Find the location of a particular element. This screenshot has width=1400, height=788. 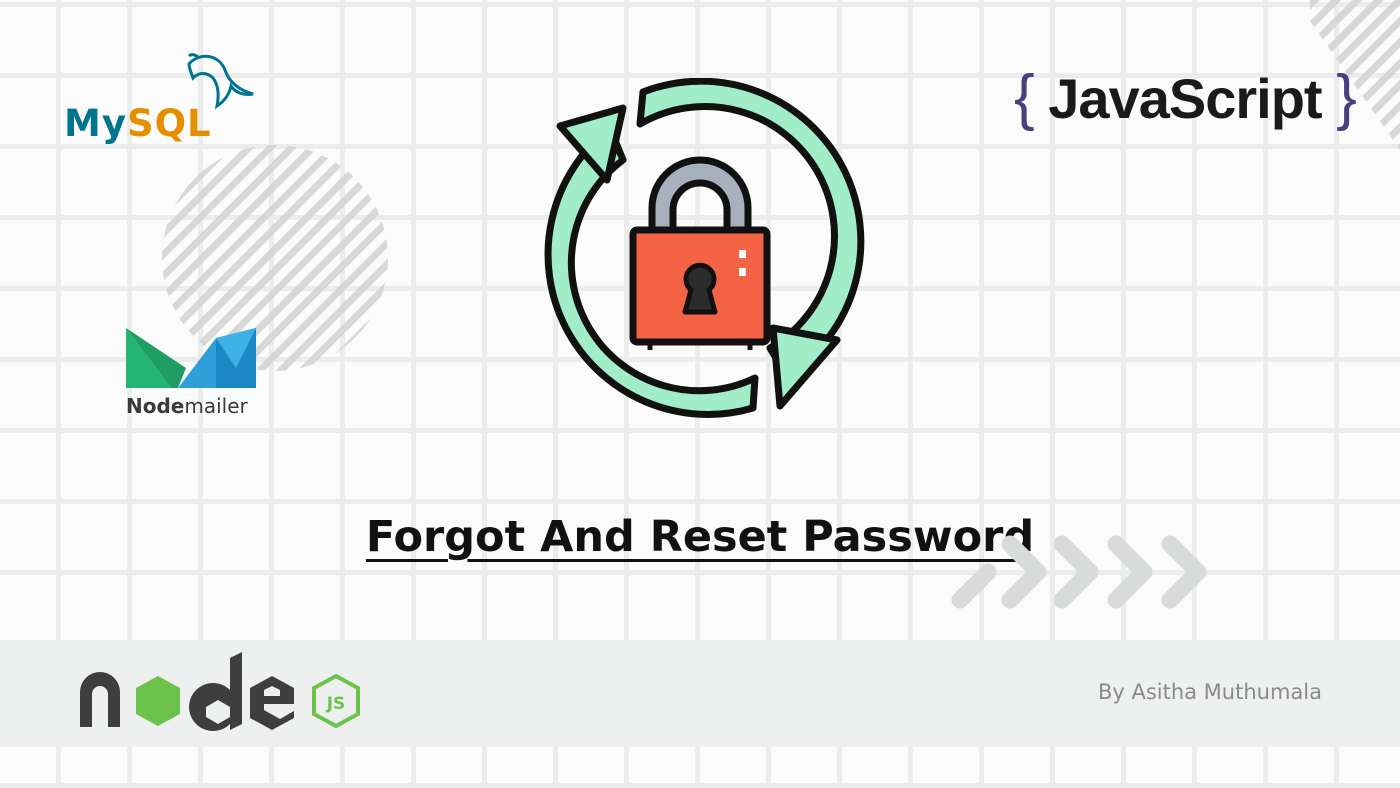

mysql-logo: MySQL is located at coordinates (164, 102).